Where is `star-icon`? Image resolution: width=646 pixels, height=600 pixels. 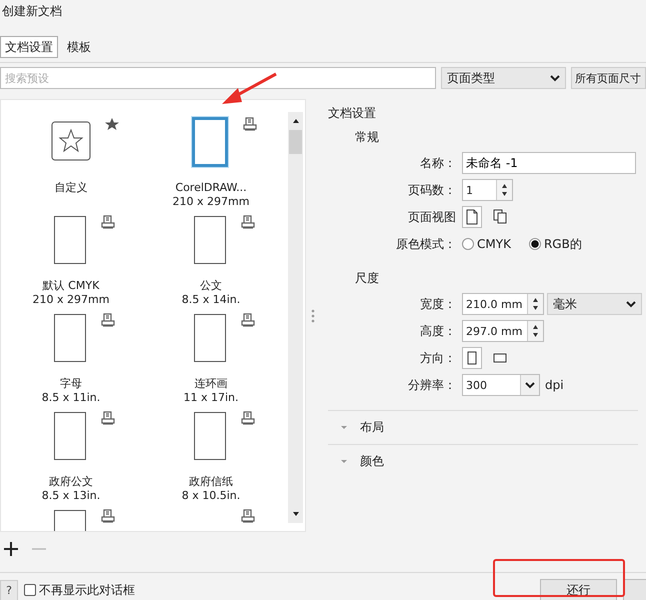
star-icon is located at coordinates (112, 124).